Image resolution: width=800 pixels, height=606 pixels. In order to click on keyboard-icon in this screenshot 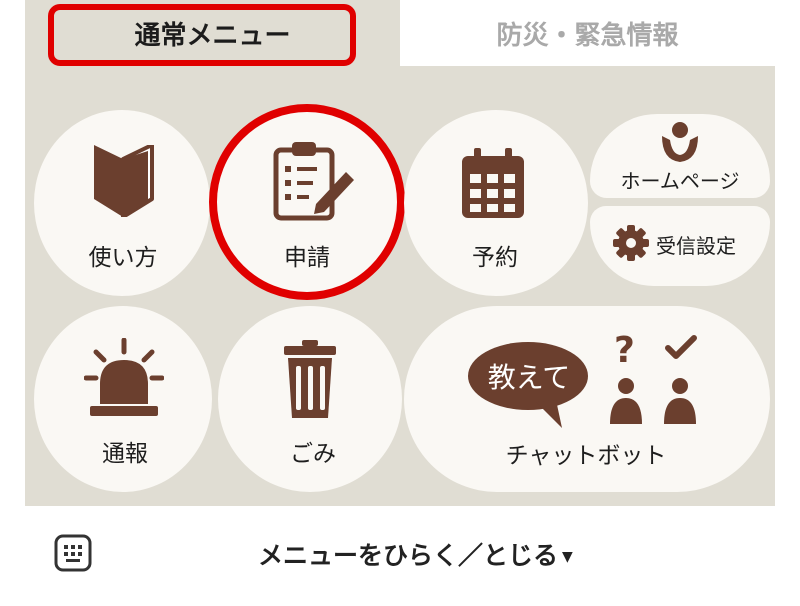, I will do `click(73, 553)`.